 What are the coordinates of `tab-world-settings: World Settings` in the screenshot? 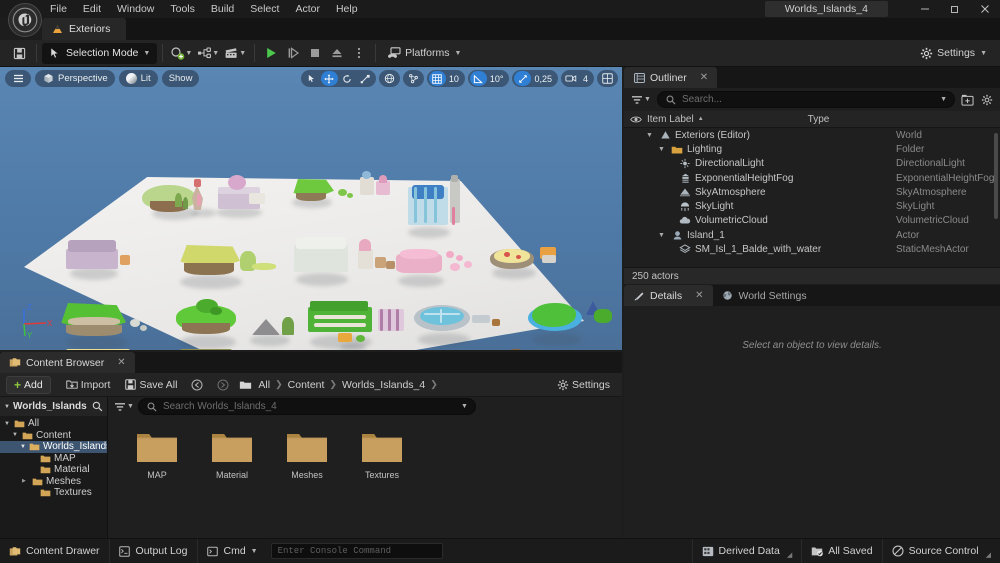 It's located at (764, 295).